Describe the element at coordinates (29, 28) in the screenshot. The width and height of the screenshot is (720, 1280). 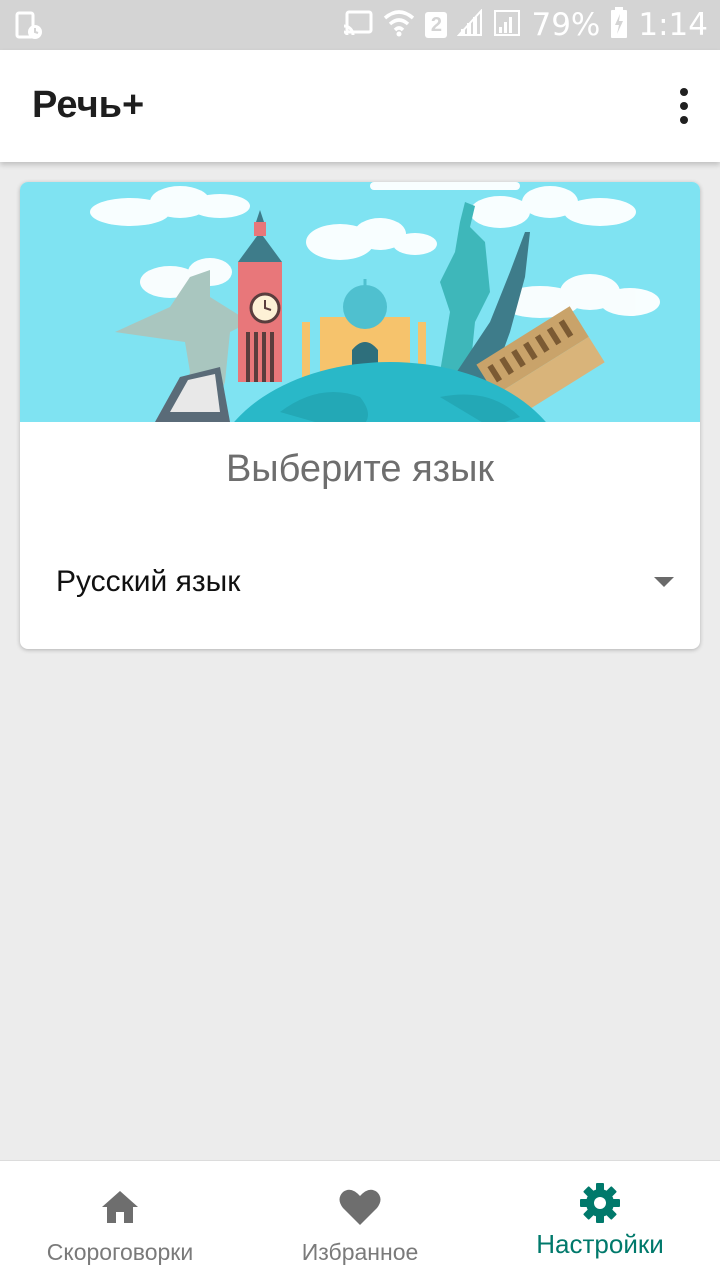
I see `screenshot-icon` at that location.